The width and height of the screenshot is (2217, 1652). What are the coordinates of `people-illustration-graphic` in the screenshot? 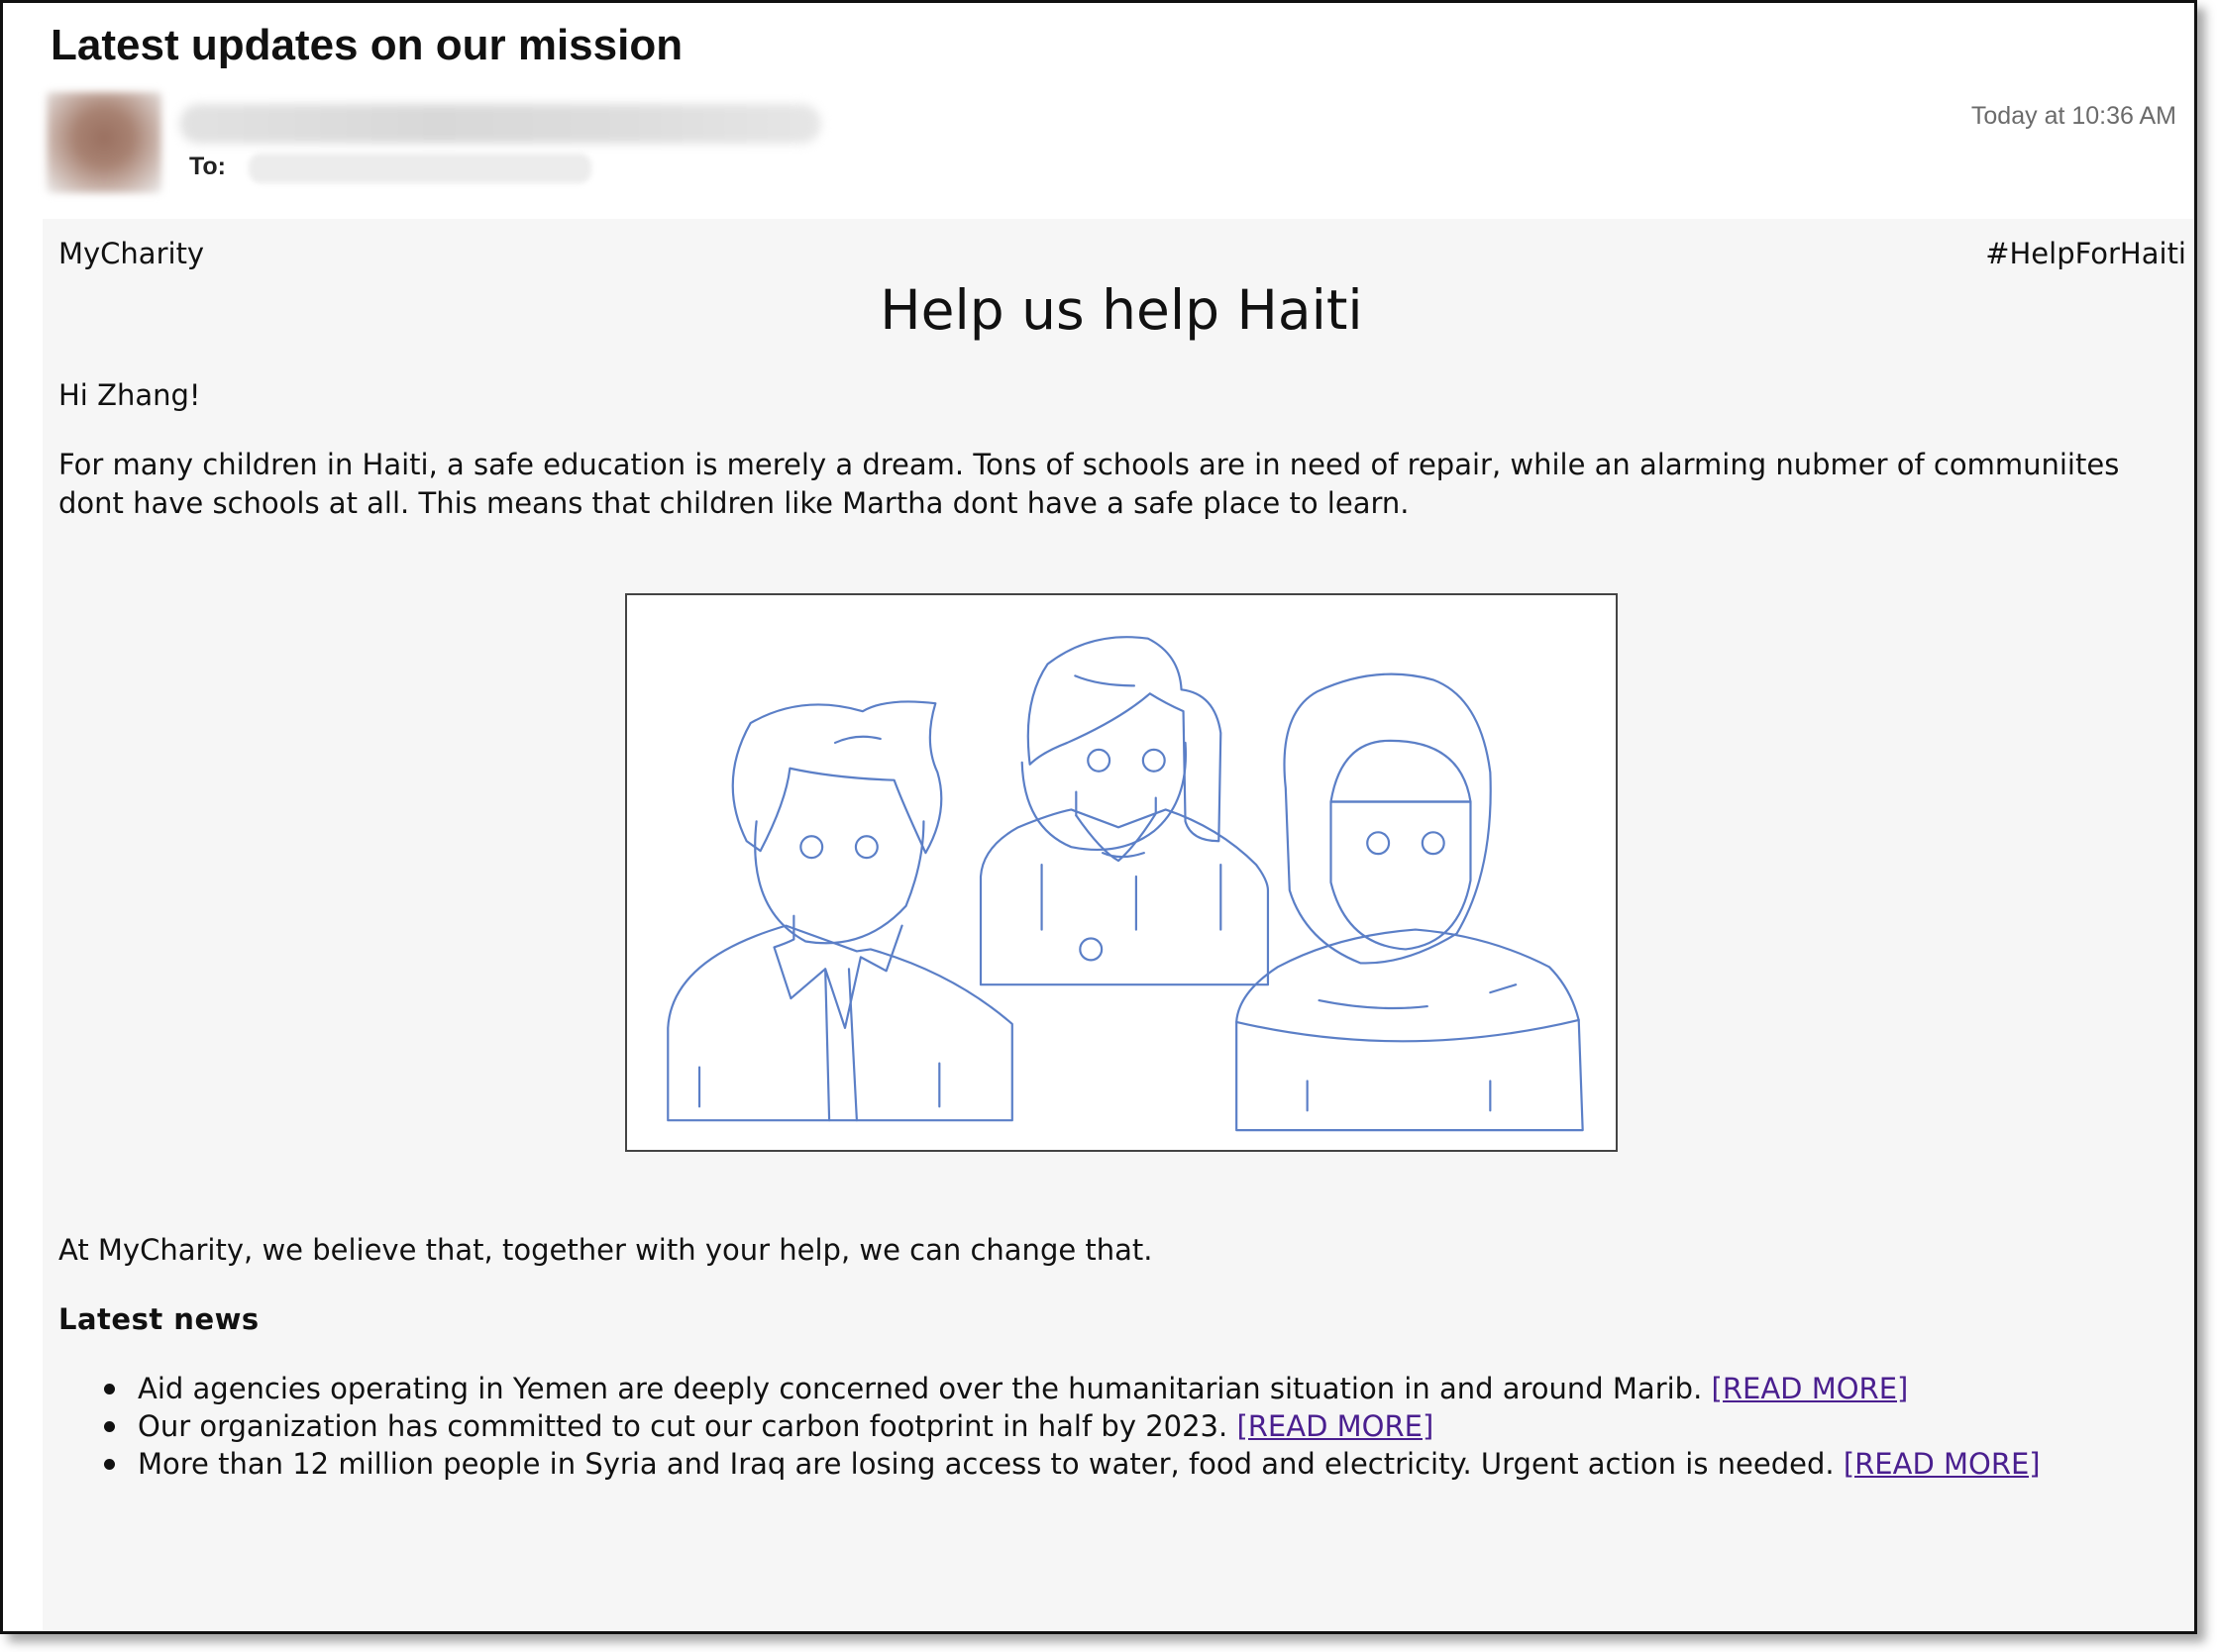 It's located at (1125, 884).